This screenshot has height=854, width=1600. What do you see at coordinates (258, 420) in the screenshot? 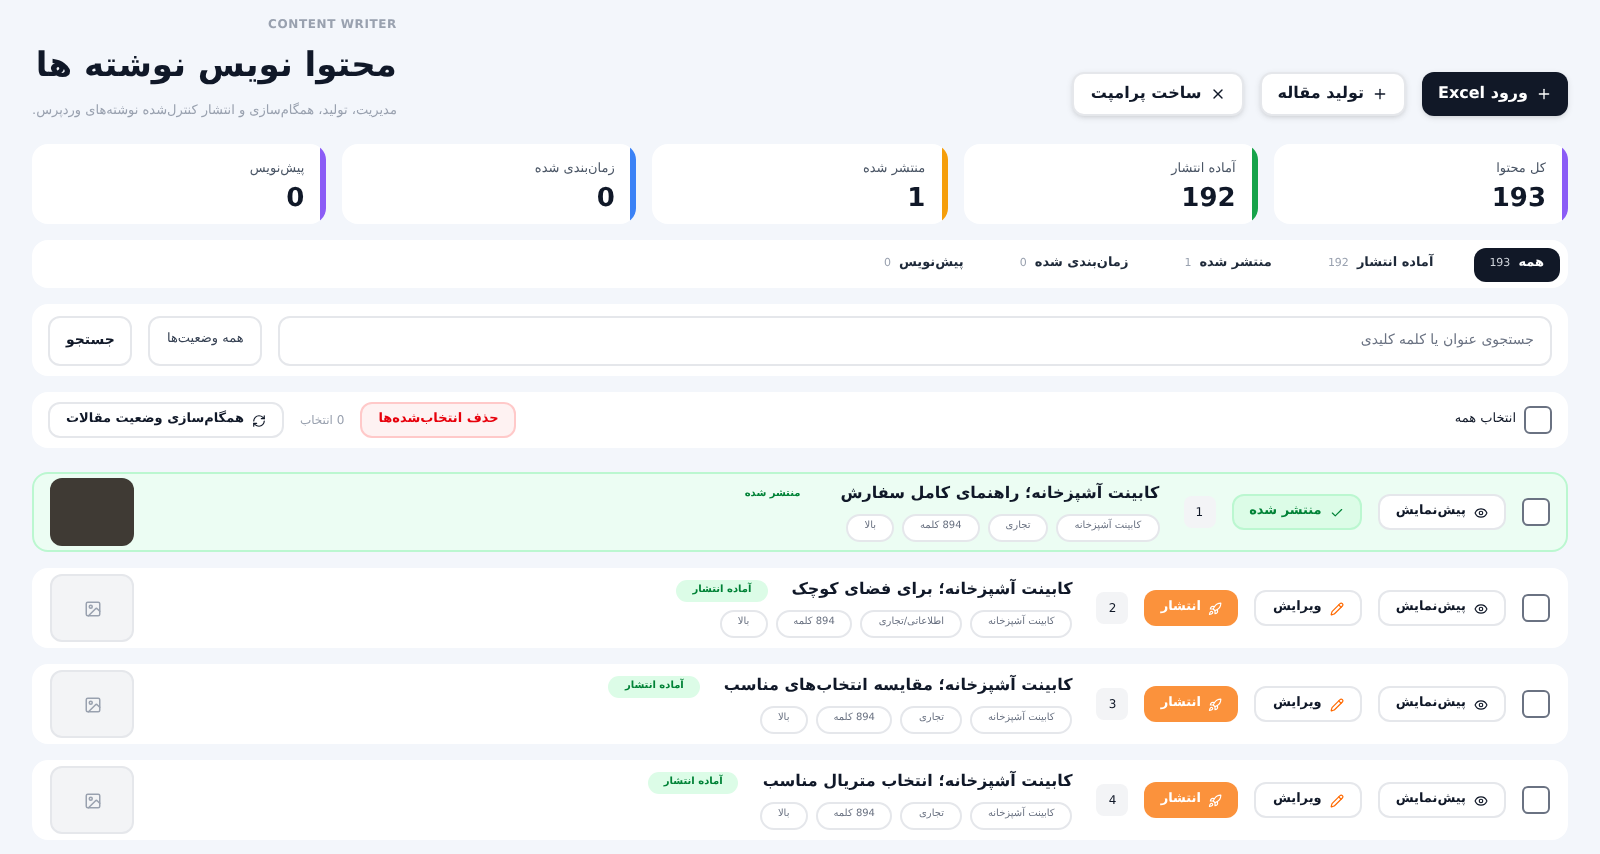
I see `sync-icon` at bounding box center [258, 420].